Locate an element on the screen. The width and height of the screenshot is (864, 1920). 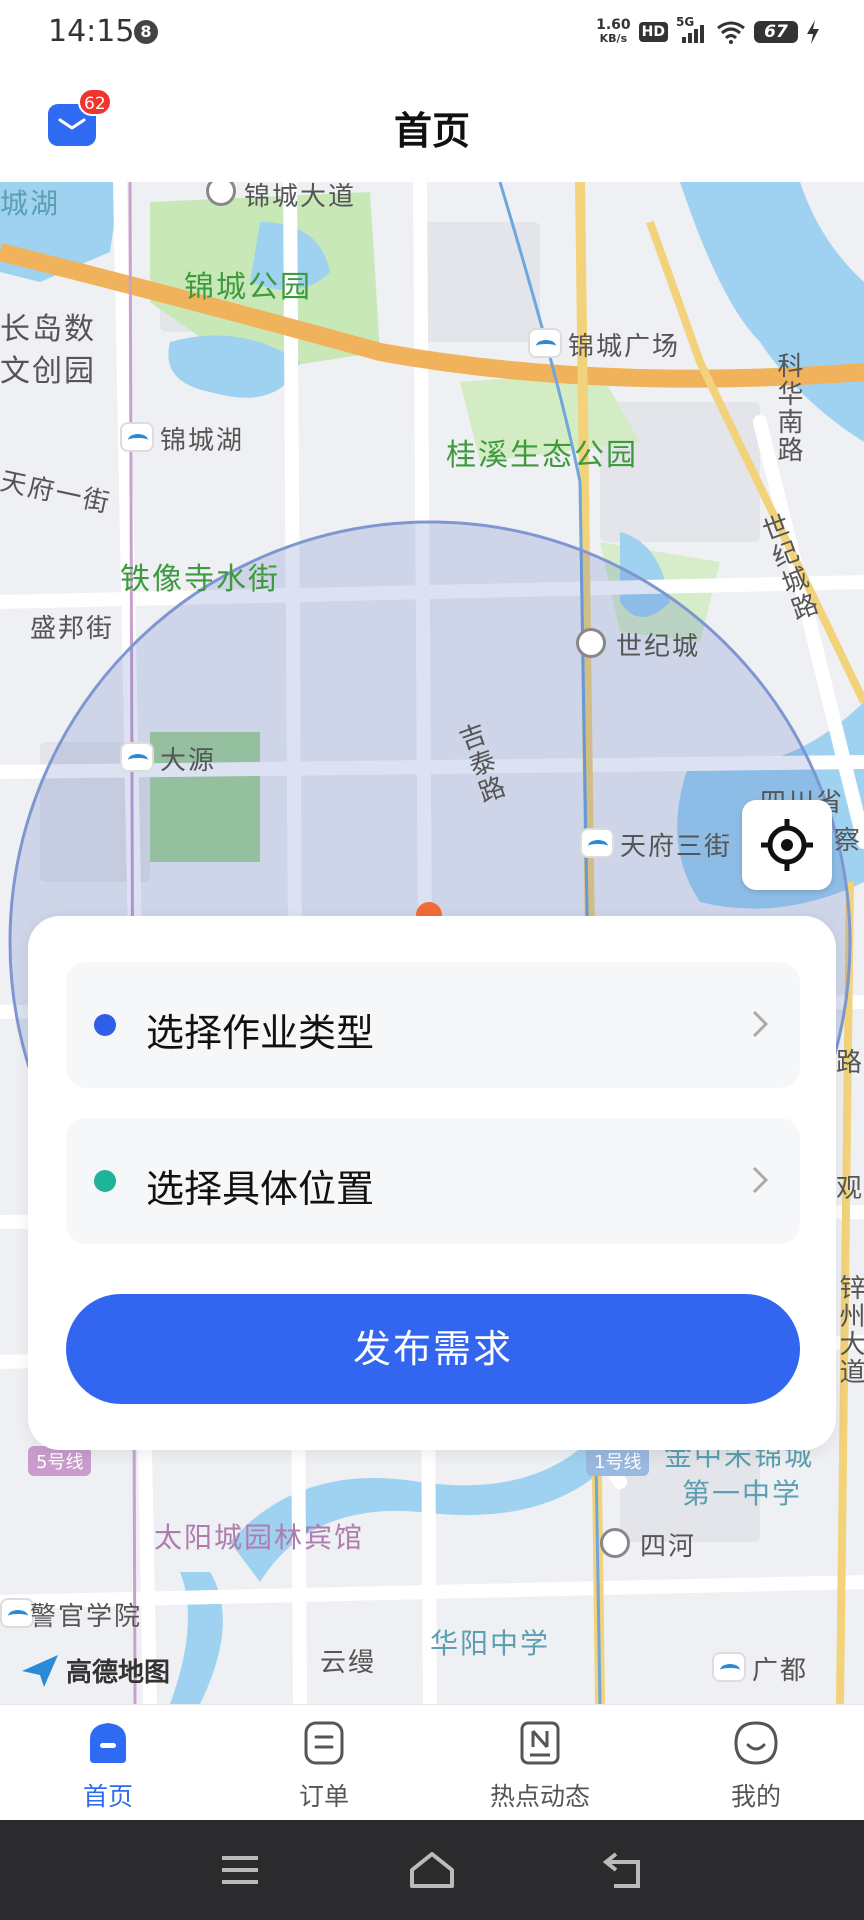
metro-line-tag: 1号线 is located at coordinates (618, 1461).